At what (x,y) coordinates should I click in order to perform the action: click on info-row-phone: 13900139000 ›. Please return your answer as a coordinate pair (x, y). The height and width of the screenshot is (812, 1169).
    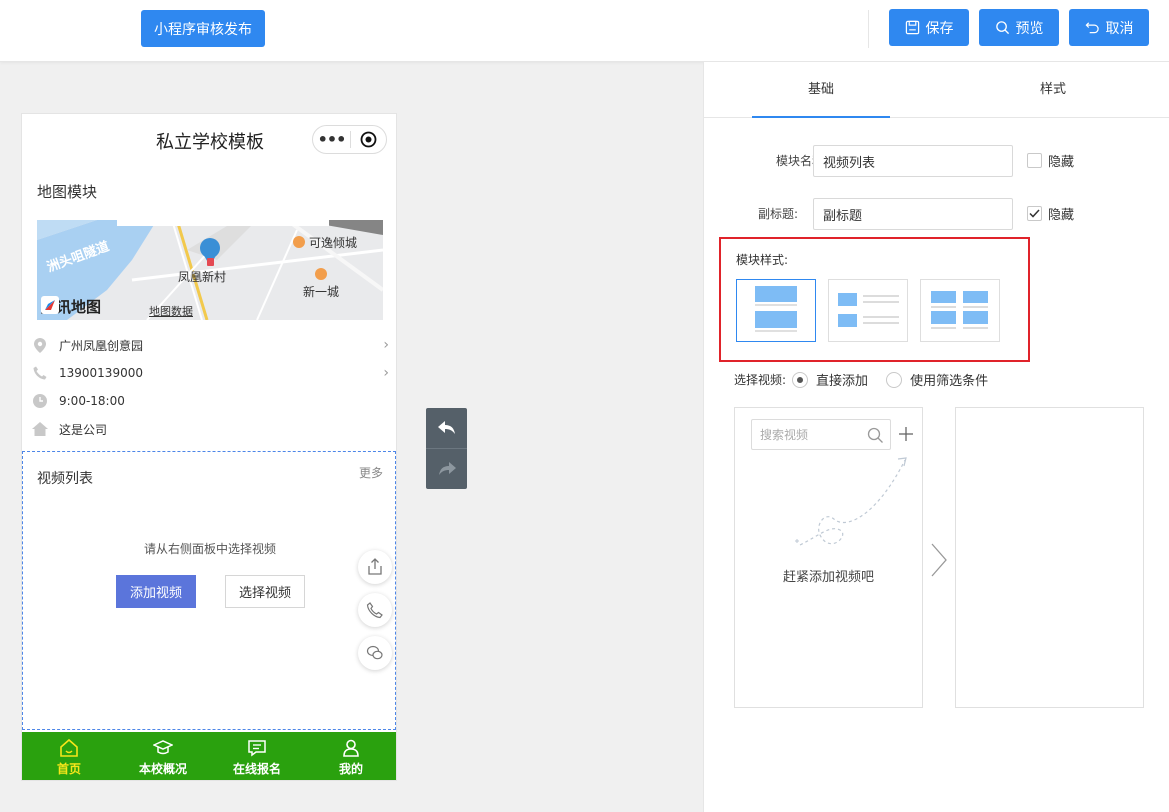
    Looking at the image, I should click on (210, 373).